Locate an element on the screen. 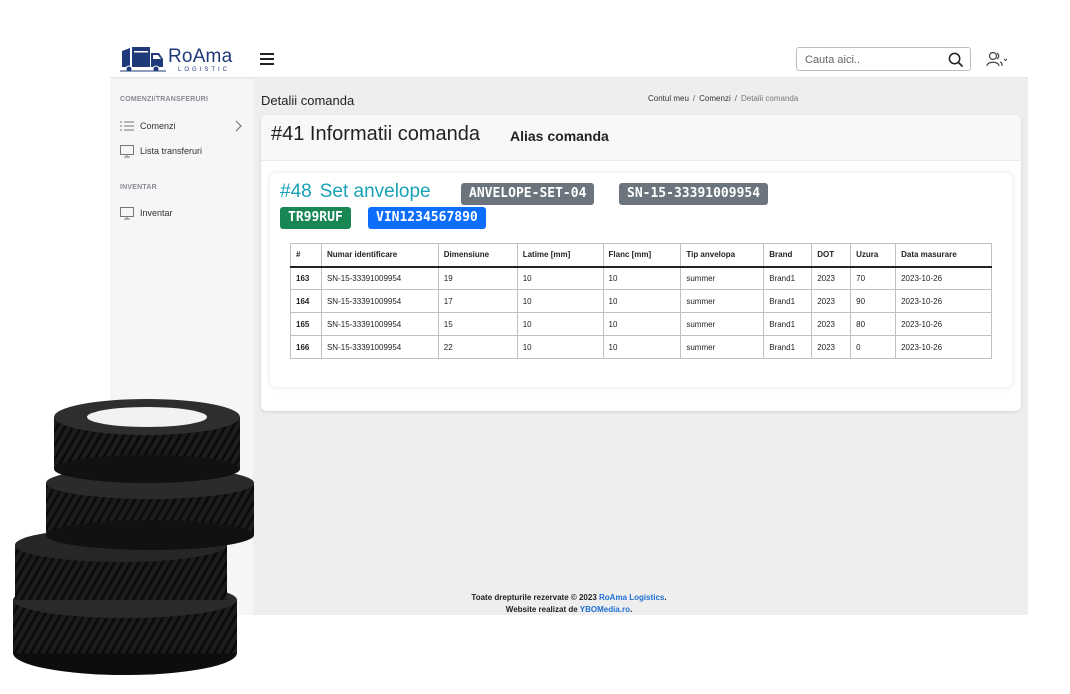 Image resolution: width=1070 pixels, height=694 pixels. order-alias: Alias comanda is located at coordinates (559, 136).